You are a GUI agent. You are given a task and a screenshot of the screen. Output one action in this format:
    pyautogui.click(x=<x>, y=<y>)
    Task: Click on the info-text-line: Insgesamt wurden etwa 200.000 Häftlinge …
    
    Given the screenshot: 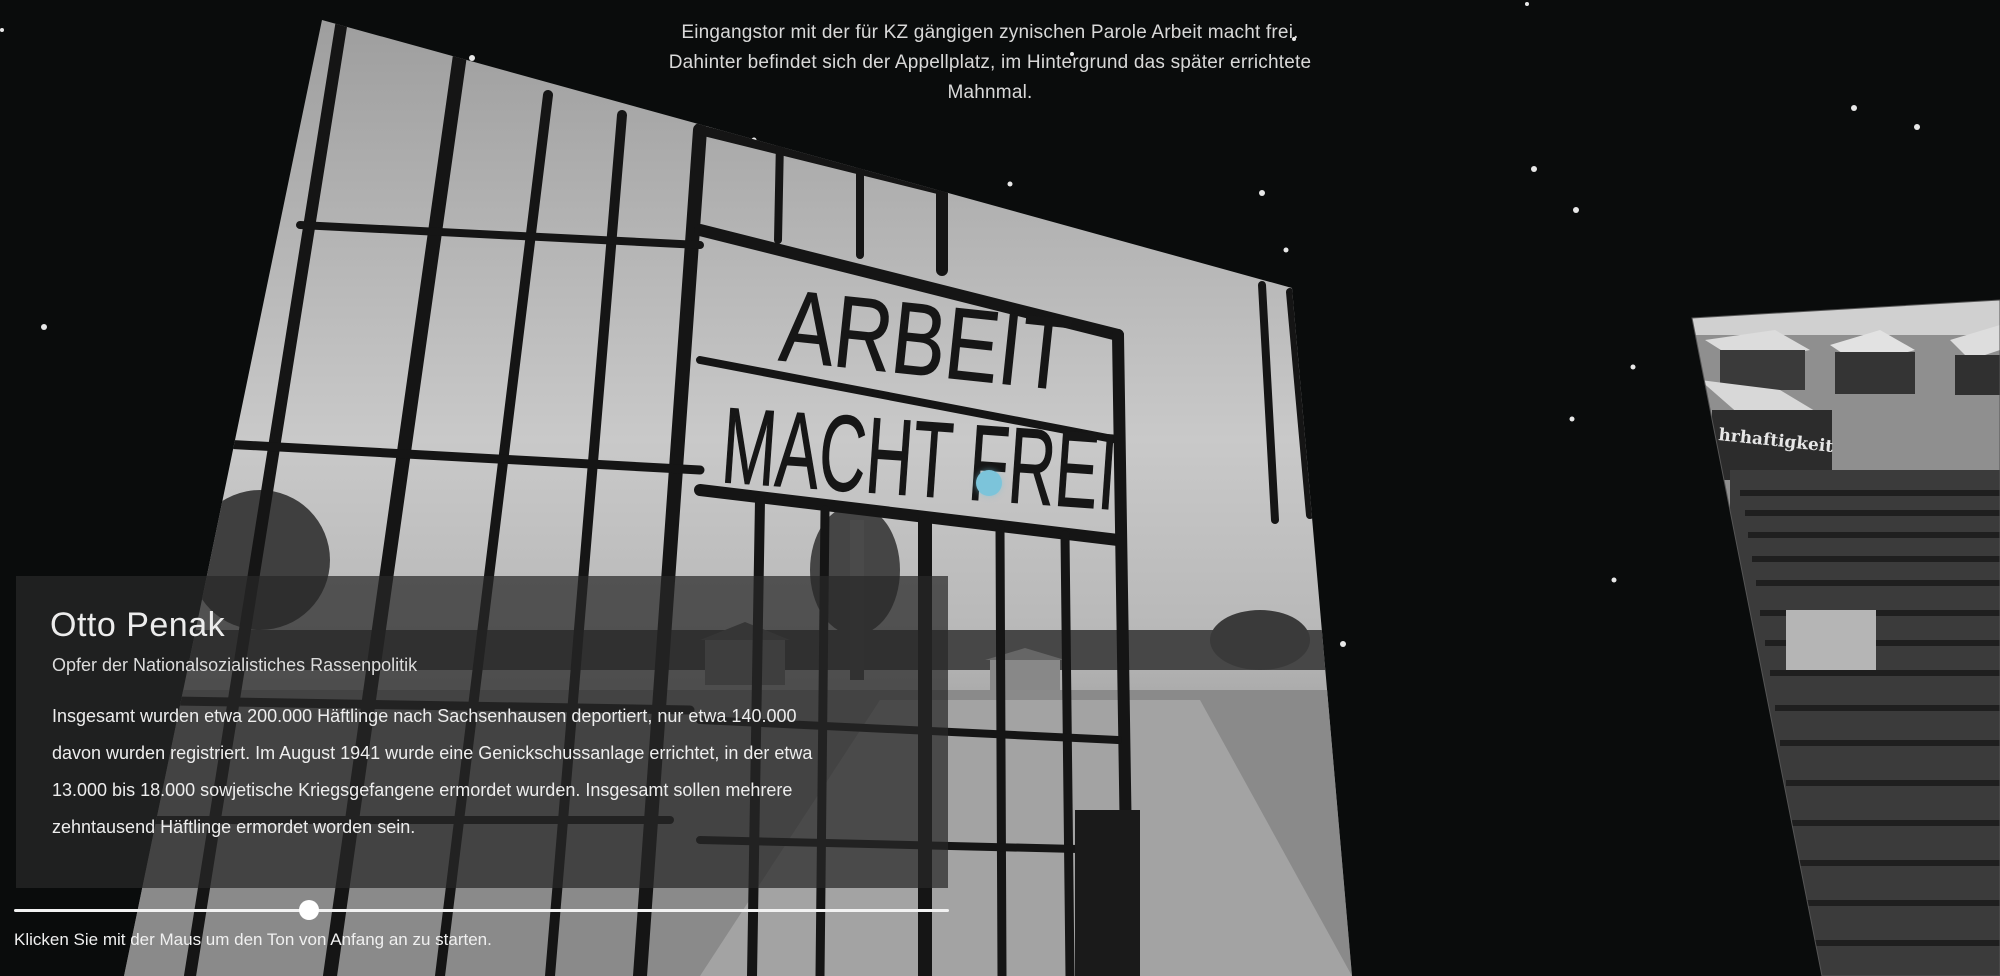 What is the action you would take?
    pyautogui.click(x=424, y=716)
    